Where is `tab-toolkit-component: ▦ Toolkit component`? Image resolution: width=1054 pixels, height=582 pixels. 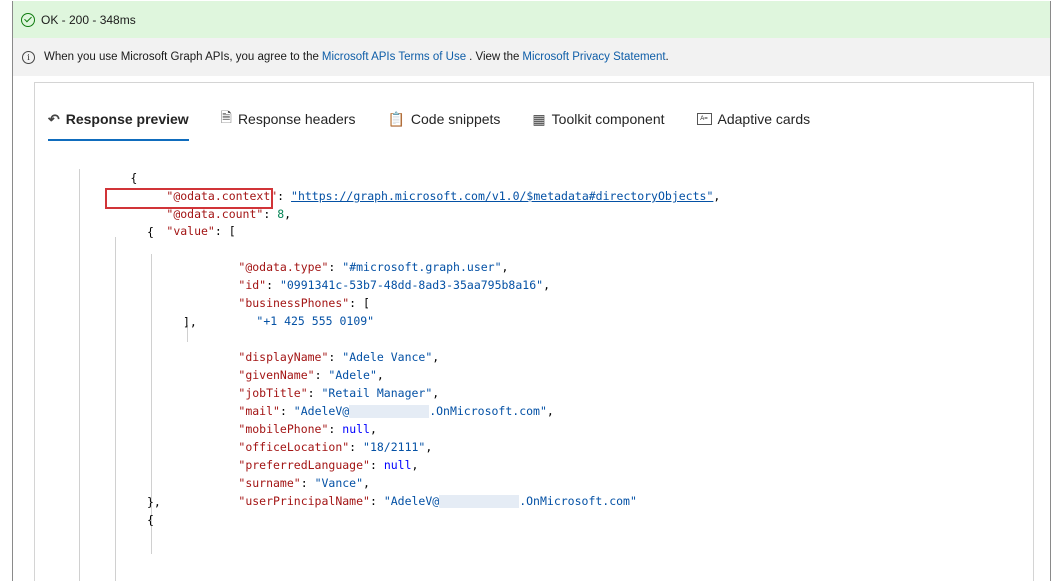 tab-toolkit-component: ▦ Toolkit component is located at coordinates (598, 119).